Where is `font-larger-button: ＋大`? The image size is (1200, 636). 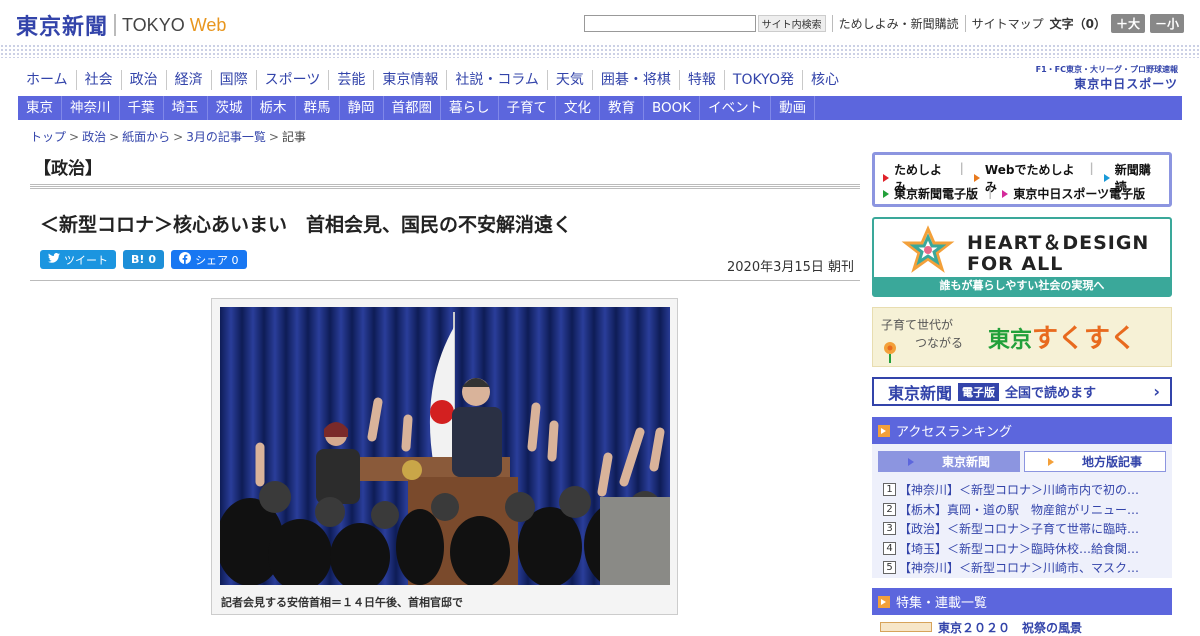
font-larger-button: ＋大 is located at coordinates (1127, 23).